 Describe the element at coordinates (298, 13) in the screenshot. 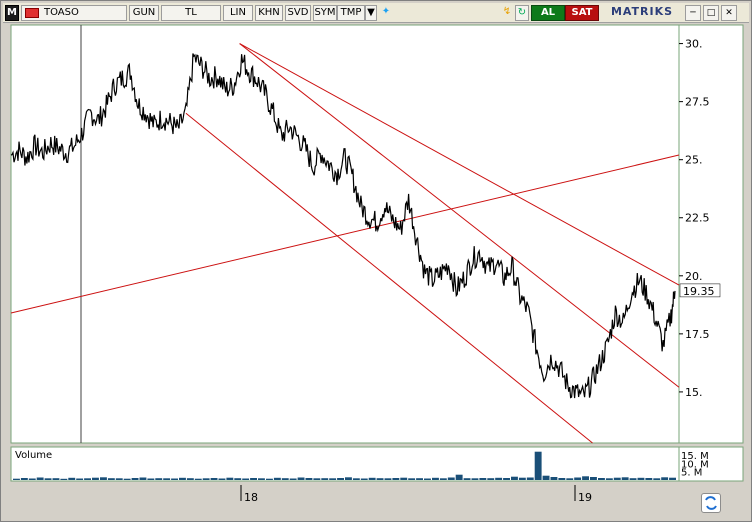

I see `svd-button: SVD` at that location.